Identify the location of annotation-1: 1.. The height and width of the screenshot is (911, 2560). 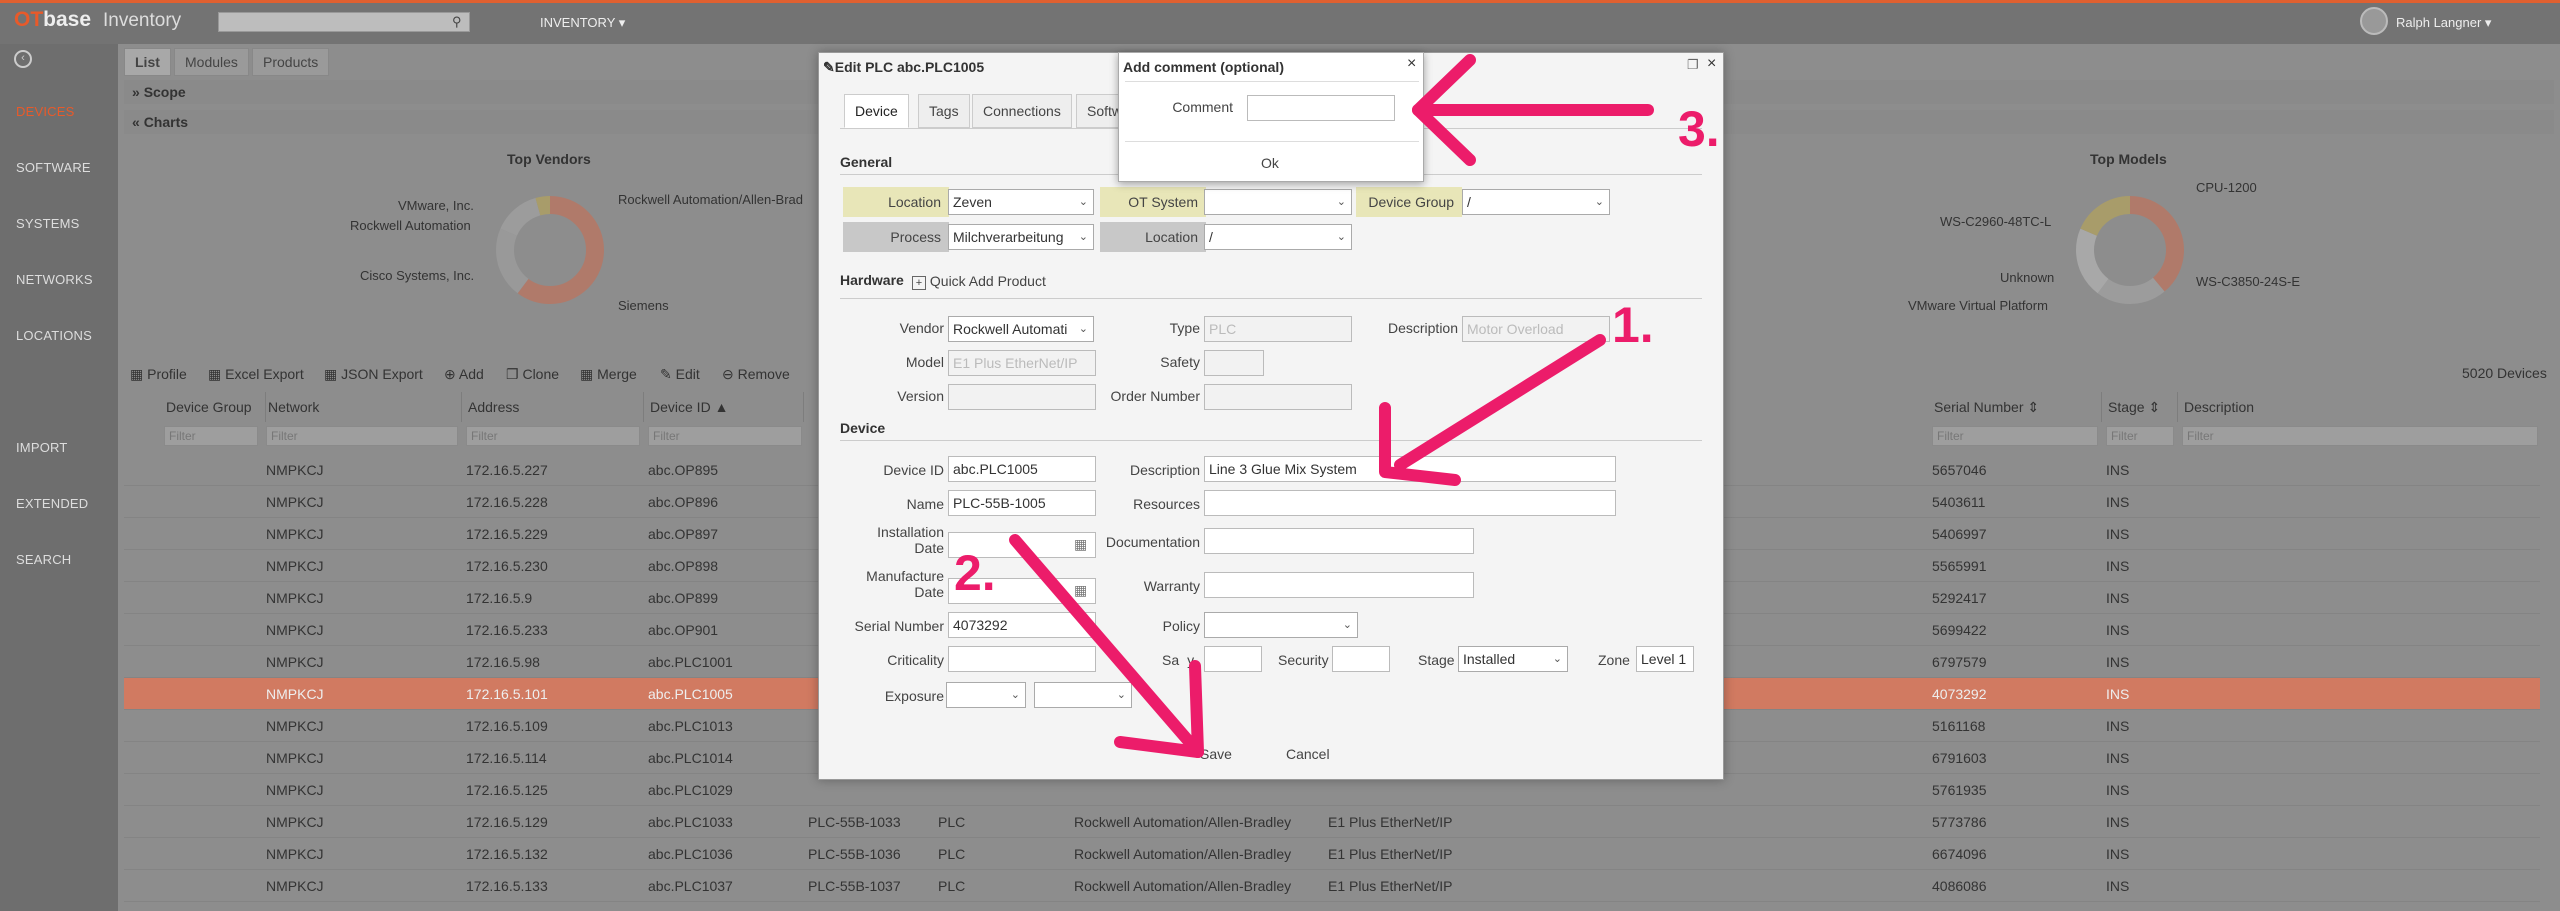
(1633, 325).